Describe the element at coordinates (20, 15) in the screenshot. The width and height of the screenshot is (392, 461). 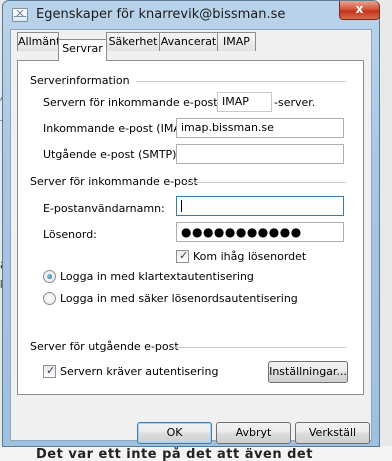
I see `envelope-icon` at that location.